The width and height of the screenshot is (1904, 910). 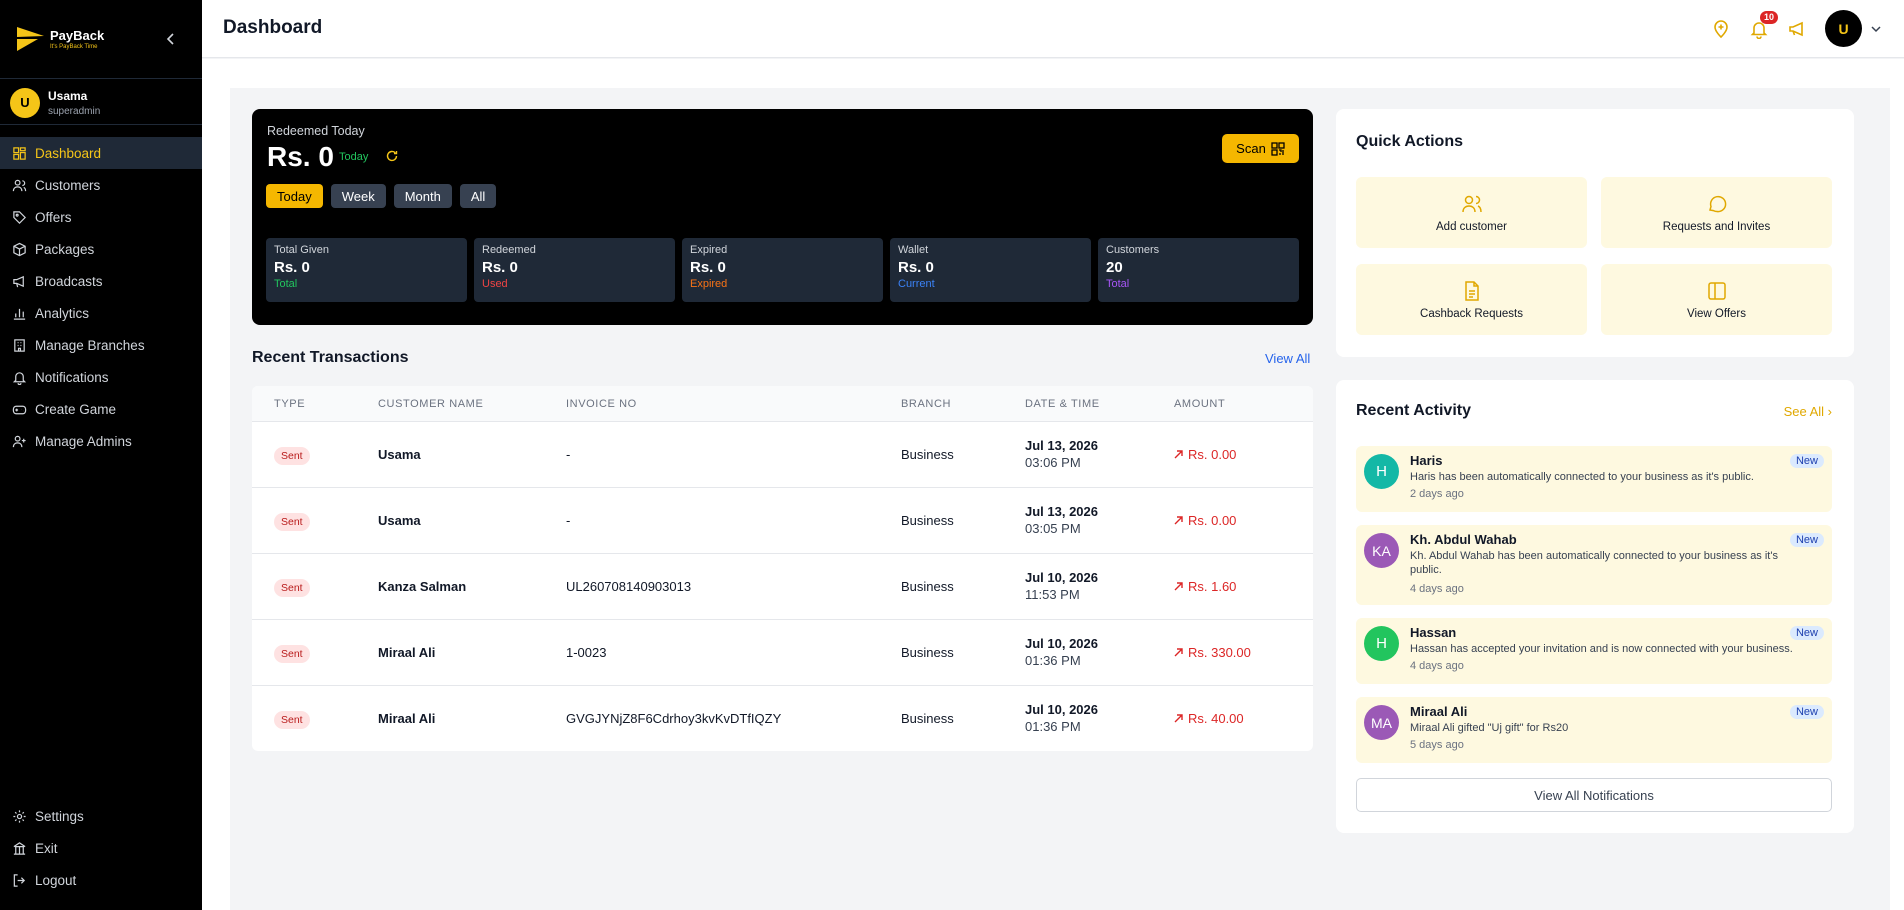 What do you see at coordinates (709, 250) in the screenshot?
I see `stat-label: Expired` at bounding box center [709, 250].